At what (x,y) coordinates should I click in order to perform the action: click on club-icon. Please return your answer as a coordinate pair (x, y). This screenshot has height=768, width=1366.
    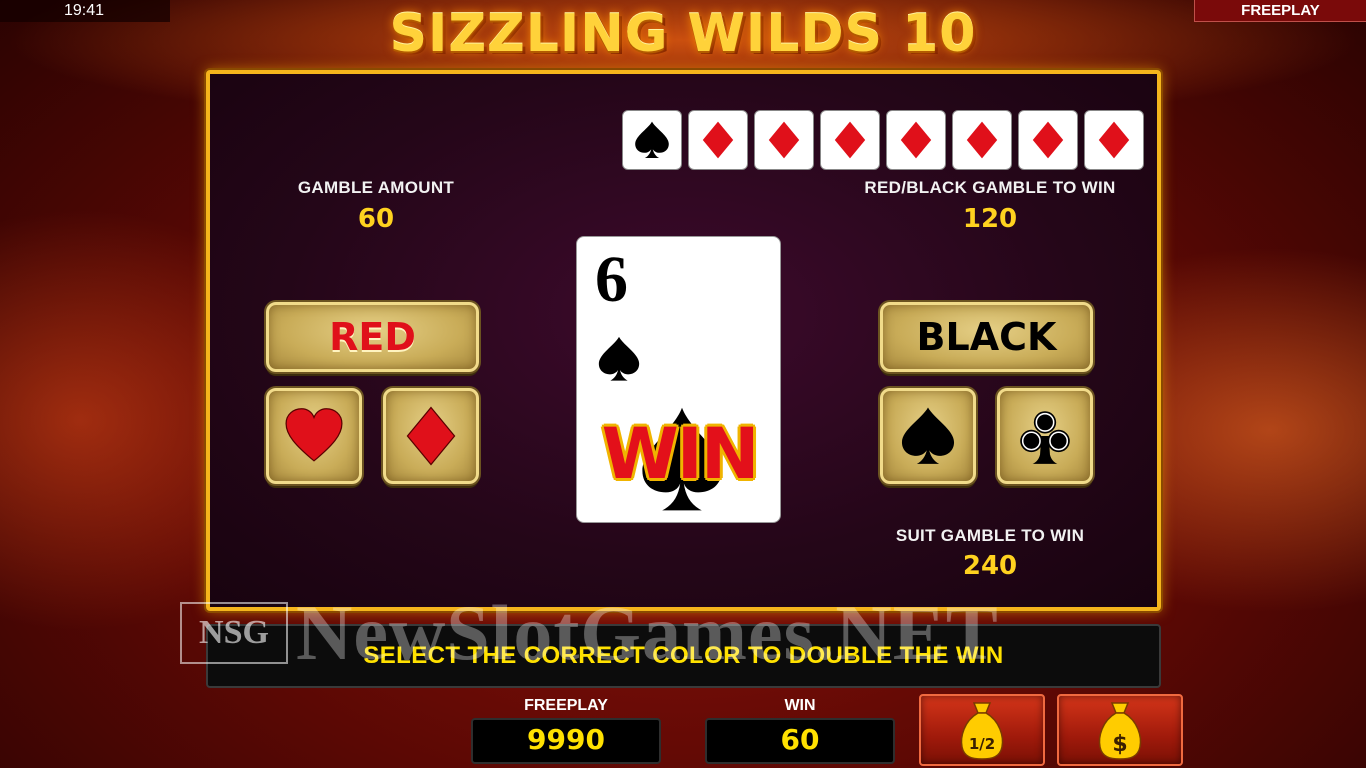
    Looking at the image, I should click on (1045, 437).